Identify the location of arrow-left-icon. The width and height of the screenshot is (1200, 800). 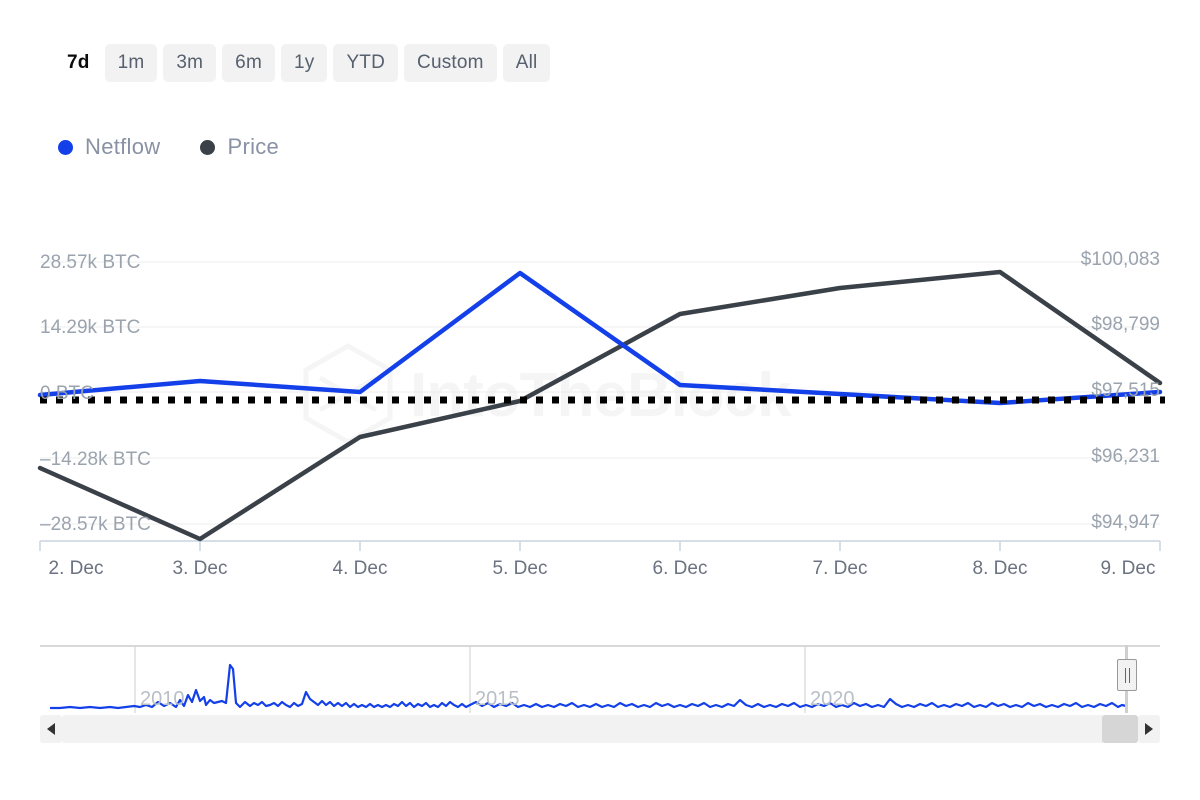
(51, 729).